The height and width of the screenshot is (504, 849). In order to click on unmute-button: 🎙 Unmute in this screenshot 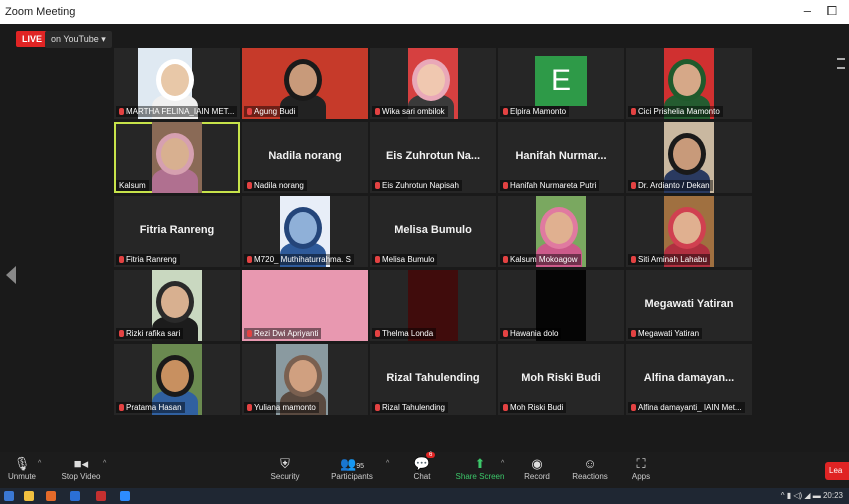, I will do `click(26, 468)`.